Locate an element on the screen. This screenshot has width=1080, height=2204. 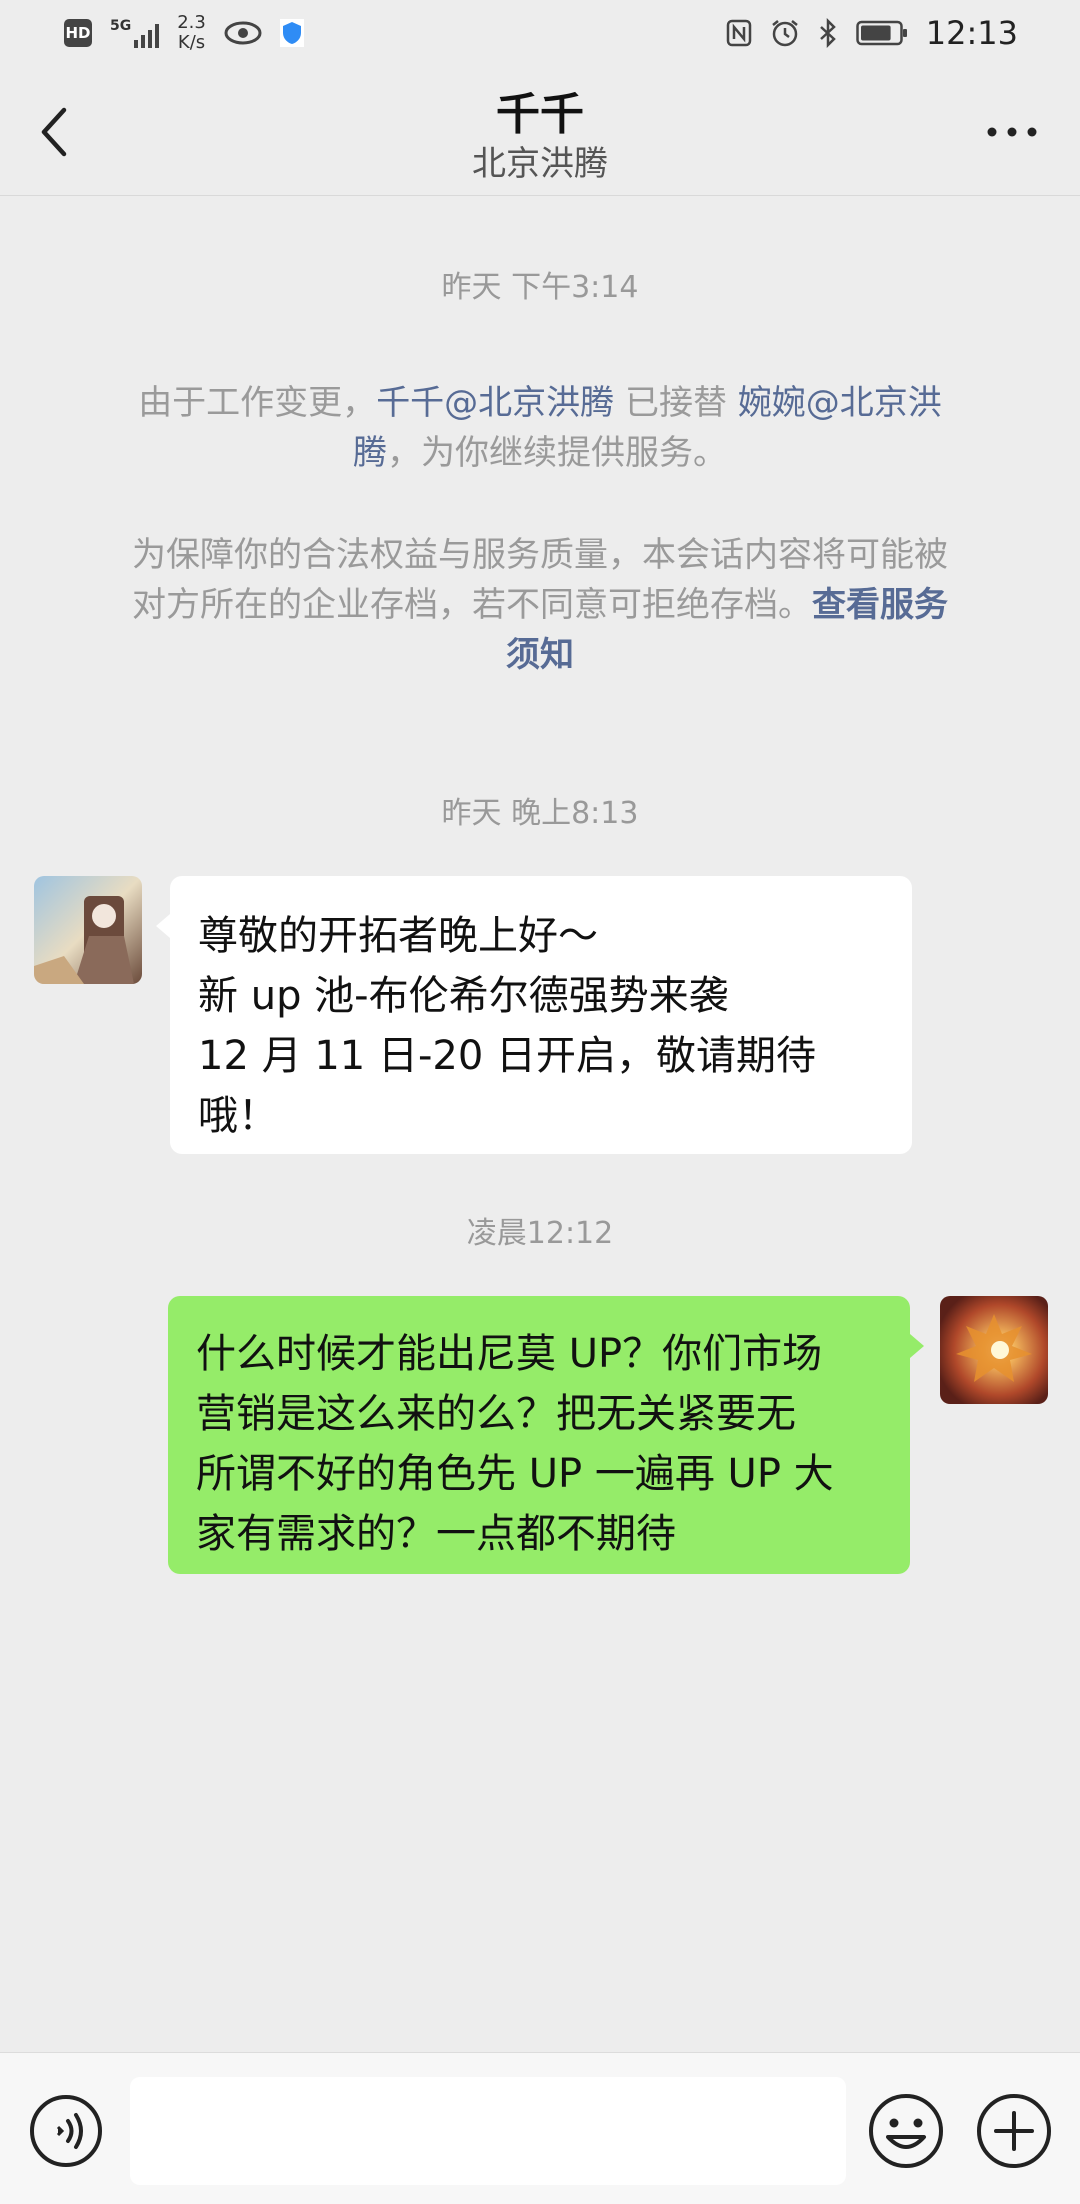
speed-value: 2.3 is located at coordinates (191, 22).